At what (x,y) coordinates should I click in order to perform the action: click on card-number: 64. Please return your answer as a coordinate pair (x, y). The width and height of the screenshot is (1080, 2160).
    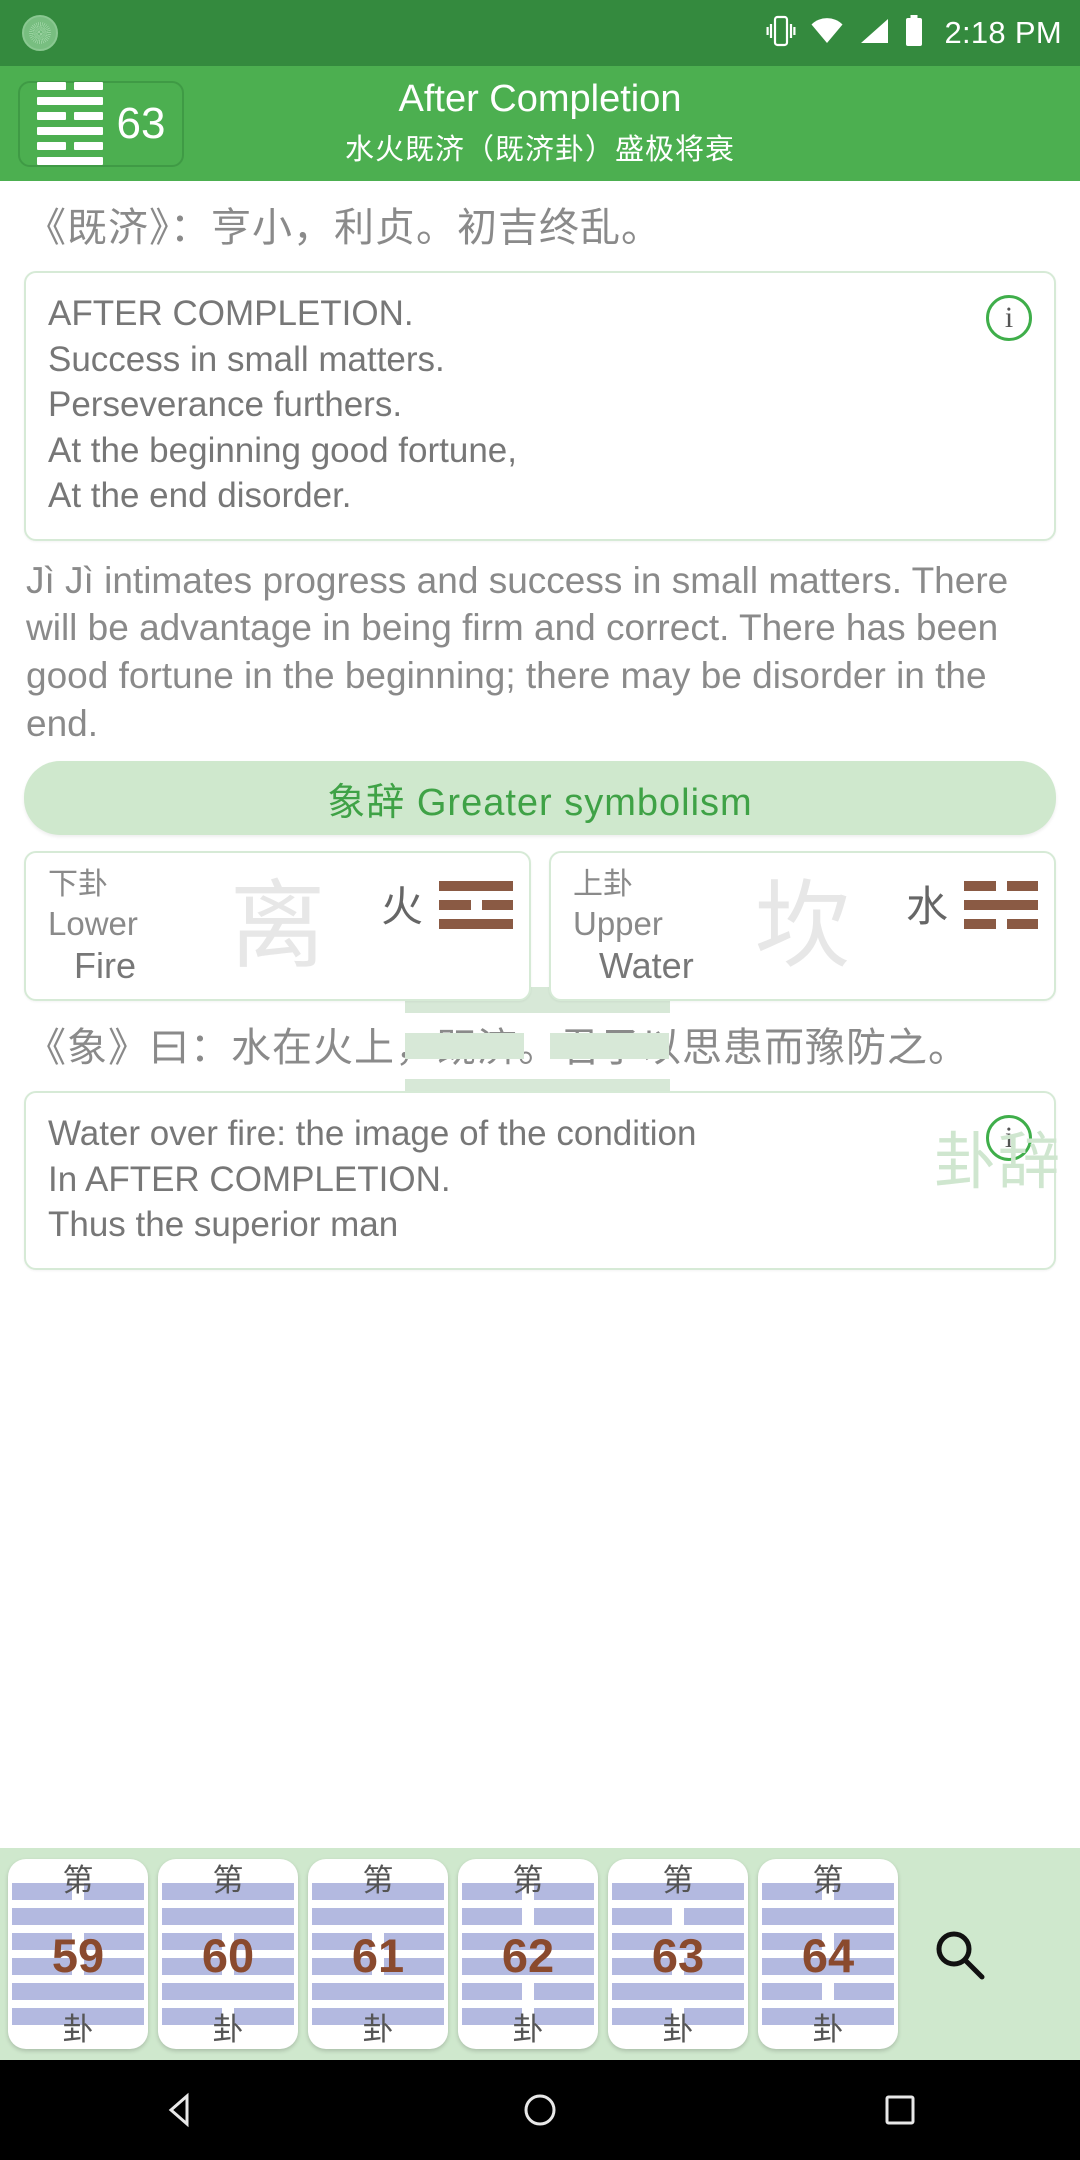
    Looking at the image, I should click on (828, 1955).